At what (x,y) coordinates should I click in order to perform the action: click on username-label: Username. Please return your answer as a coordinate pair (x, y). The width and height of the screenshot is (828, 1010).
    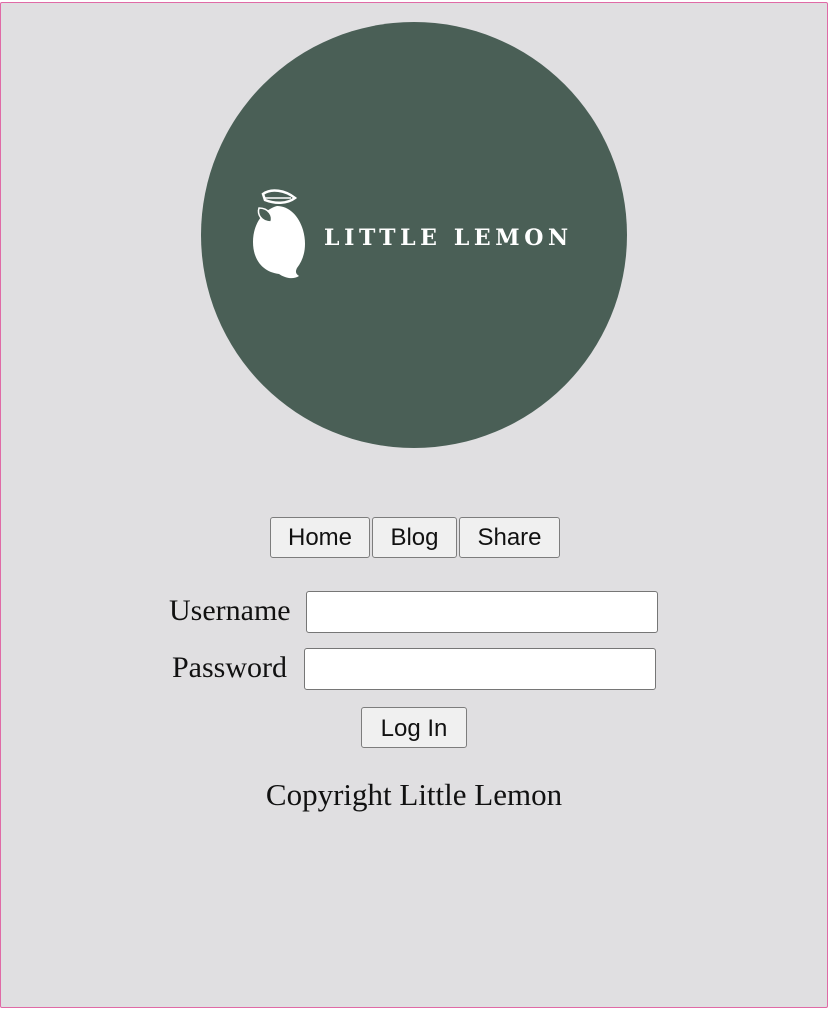
    Looking at the image, I should click on (230, 610).